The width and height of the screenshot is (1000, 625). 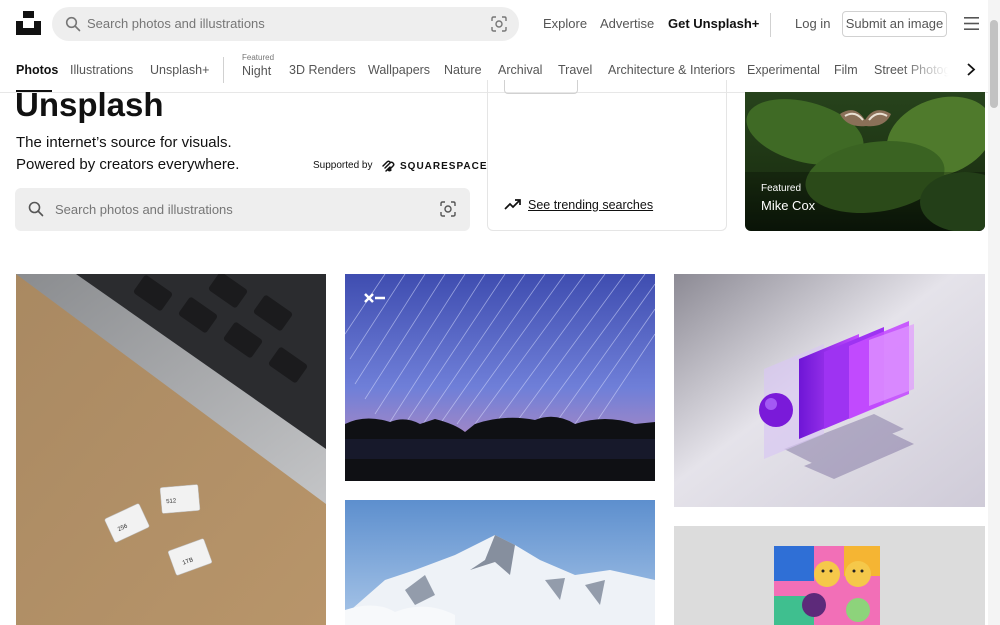 What do you see at coordinates (176, 23) in the screenshot?
I see `search-input: Search photos and illustrations` at bounding box center [176, 23].